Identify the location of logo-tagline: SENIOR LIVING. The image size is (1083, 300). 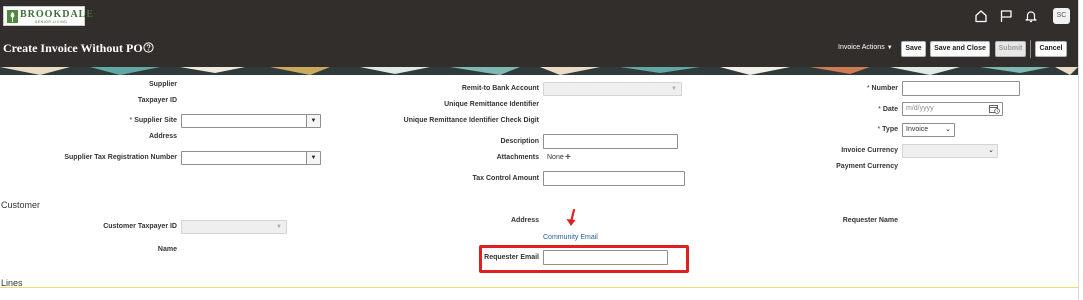
(51, 22).